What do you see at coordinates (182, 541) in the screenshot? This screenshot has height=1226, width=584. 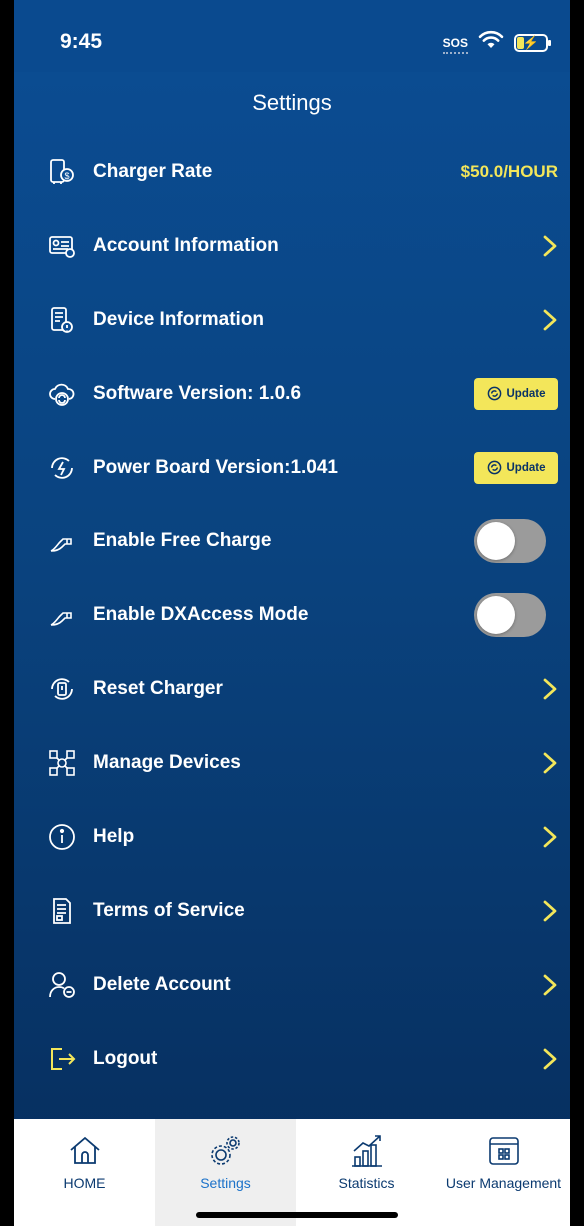 I see `free-charge-label: Enable Free Charge` at bounding box center [182, 541].